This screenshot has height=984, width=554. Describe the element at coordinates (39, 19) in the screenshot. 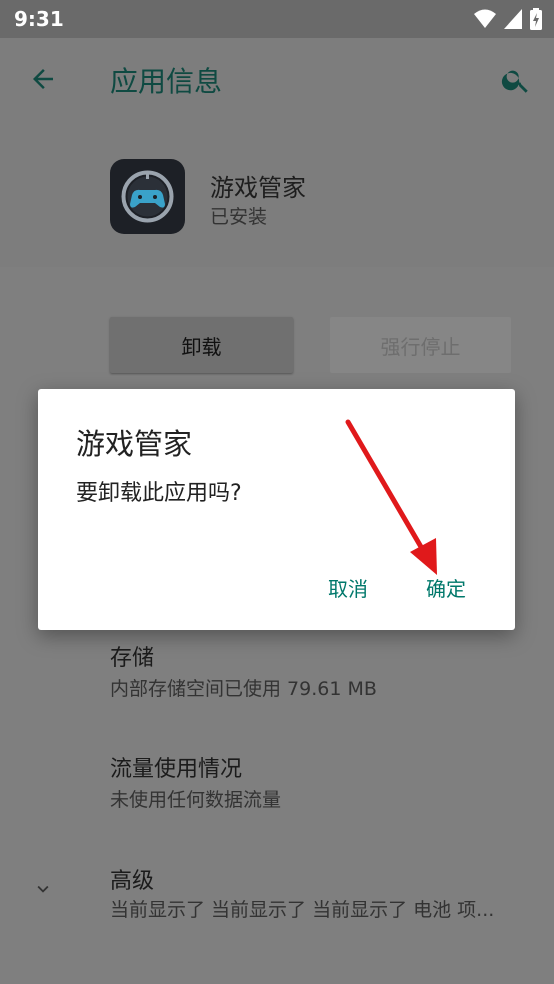

I see `status-time: 9:31` at that location.